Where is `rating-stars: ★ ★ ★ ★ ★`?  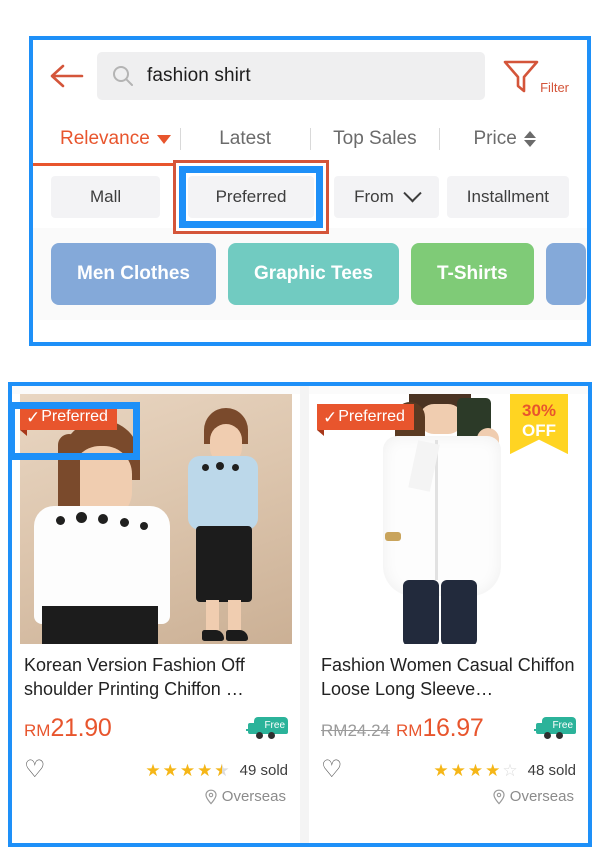 rating-stars: ★ ★ ★ ★ ★ is located at coordinates (187, 770).